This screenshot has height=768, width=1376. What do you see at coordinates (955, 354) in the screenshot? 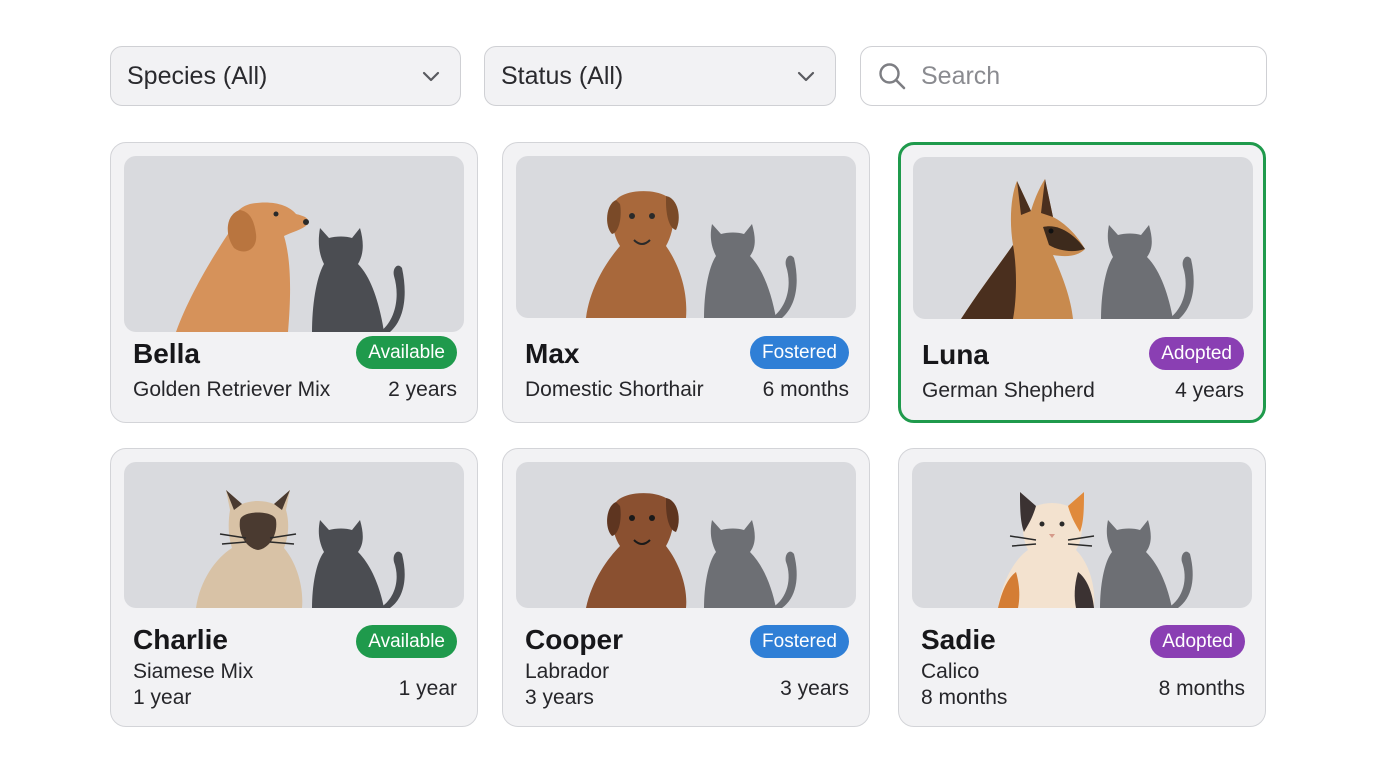
I see `pet-name: Luna` at bounding box center [955, 354].